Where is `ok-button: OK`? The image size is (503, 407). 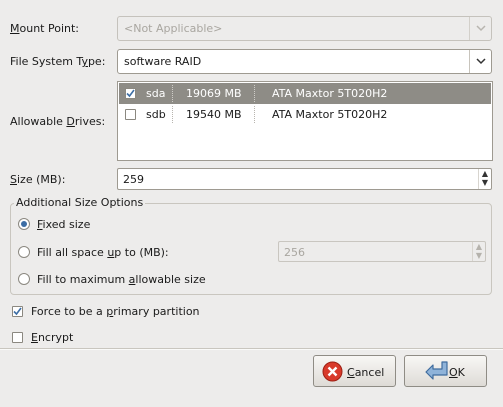 ok-button: OK is located at coordinates (445, 371).